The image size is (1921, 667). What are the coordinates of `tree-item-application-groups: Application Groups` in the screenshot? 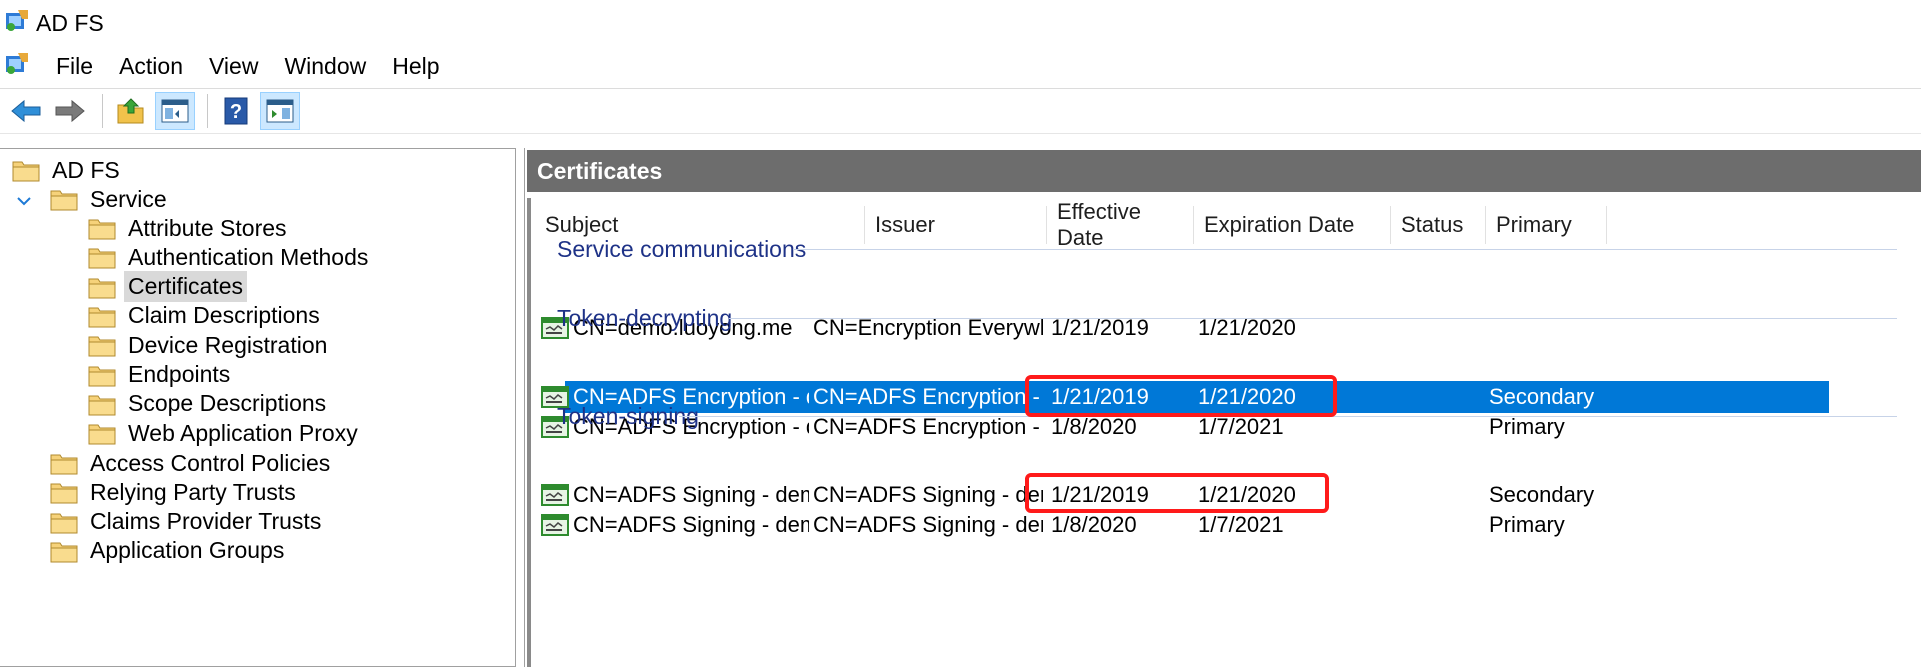 It's located at (169, 551).